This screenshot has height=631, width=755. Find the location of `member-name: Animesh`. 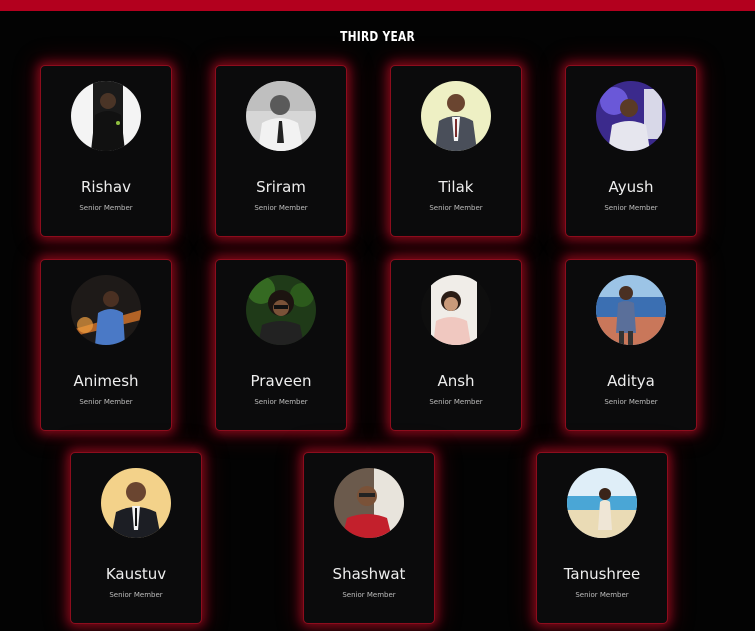

member-name: Animesh is located at coordinates (106, 381).